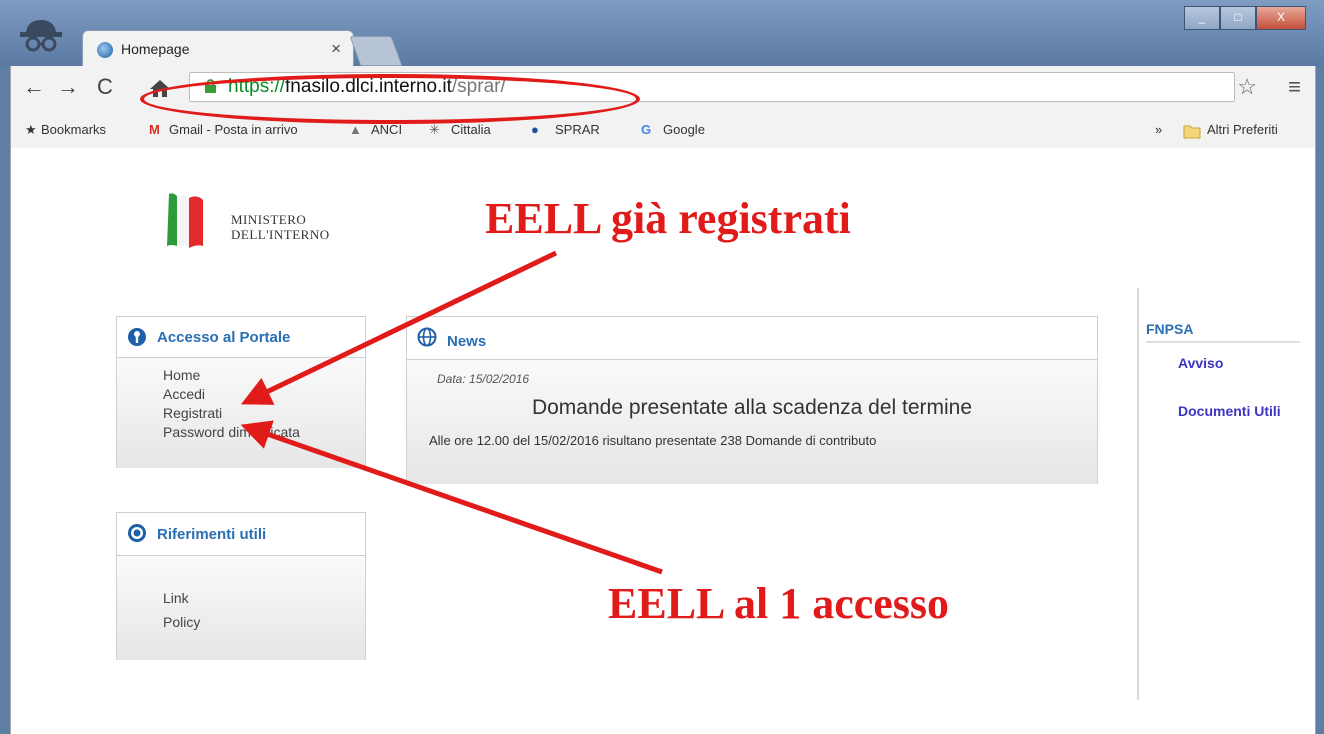 The height and width of the screenshot is (734, 1324). What do you see at coordinates (241, 622) in the screenshot?
I see `link-policy: Policy` at bounding box center [241, 622].